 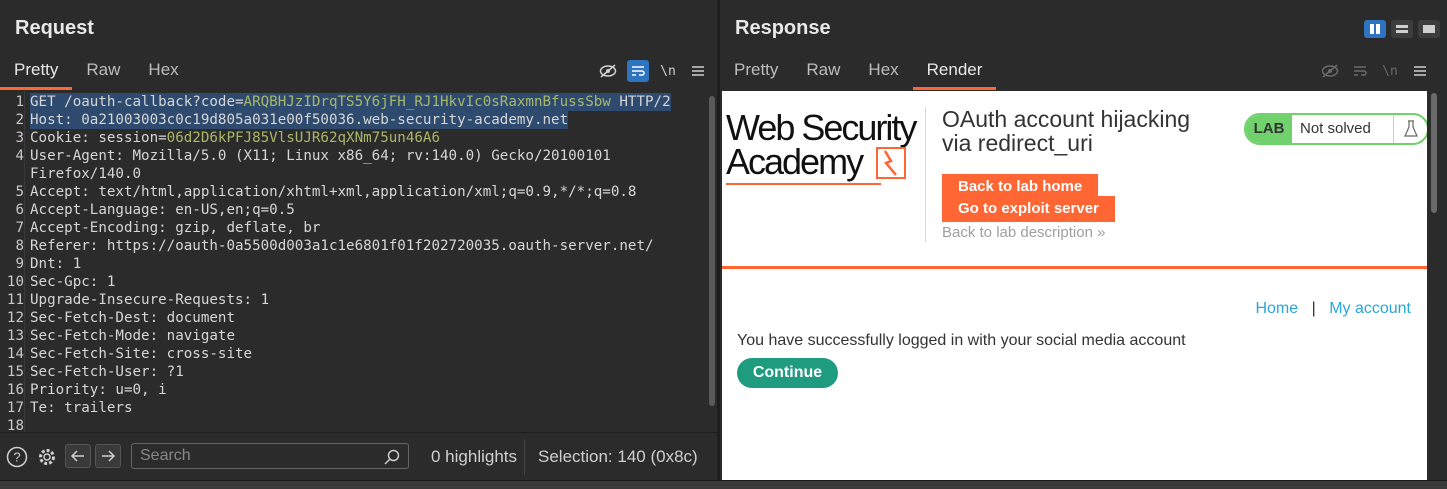 What do you see at coordinates (1276, 308) in the screenshot?
I see `home-link: Home` at bounding box center [1276, 308].